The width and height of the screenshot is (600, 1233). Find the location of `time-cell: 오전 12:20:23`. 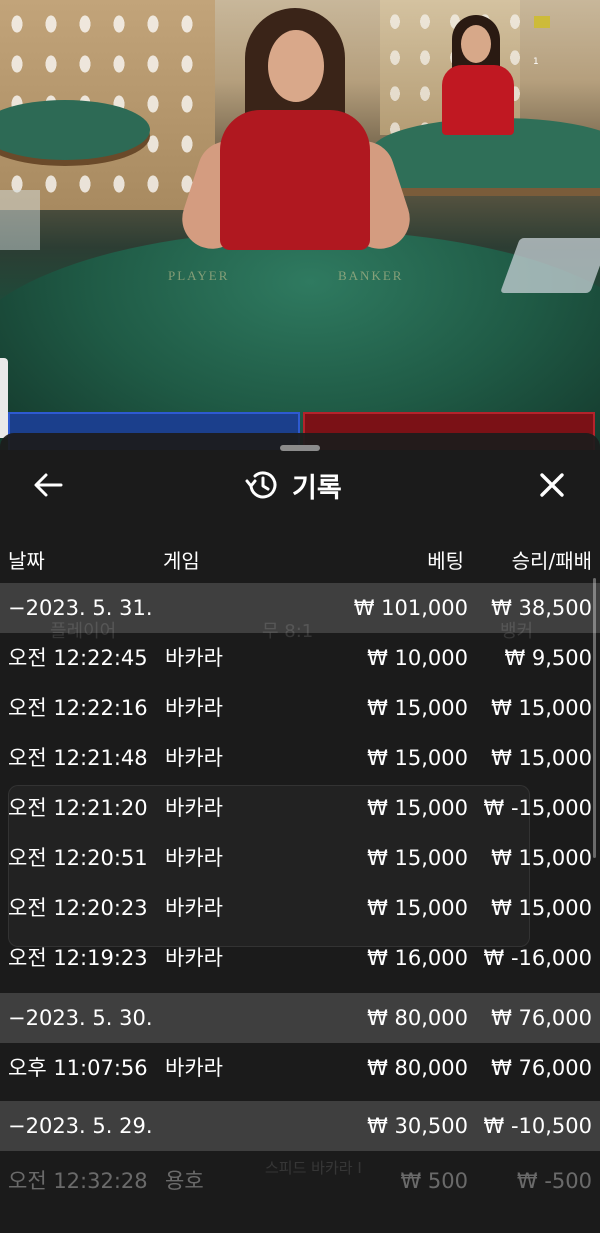

time-cell: 오전 12:20:23 is located at coordinates (78, 908).